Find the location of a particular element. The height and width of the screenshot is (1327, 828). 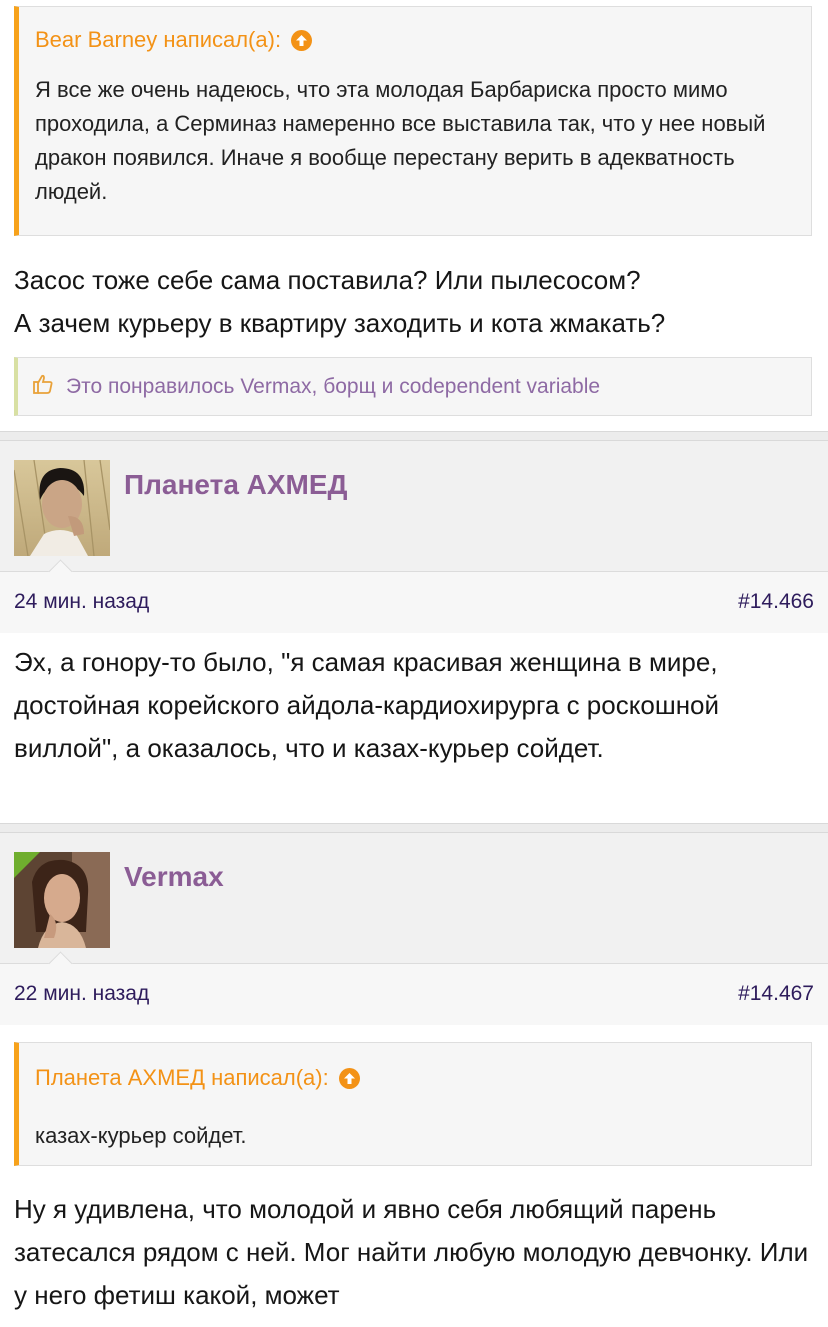

post-number: #14.467 is located at coordinates (776, 994).